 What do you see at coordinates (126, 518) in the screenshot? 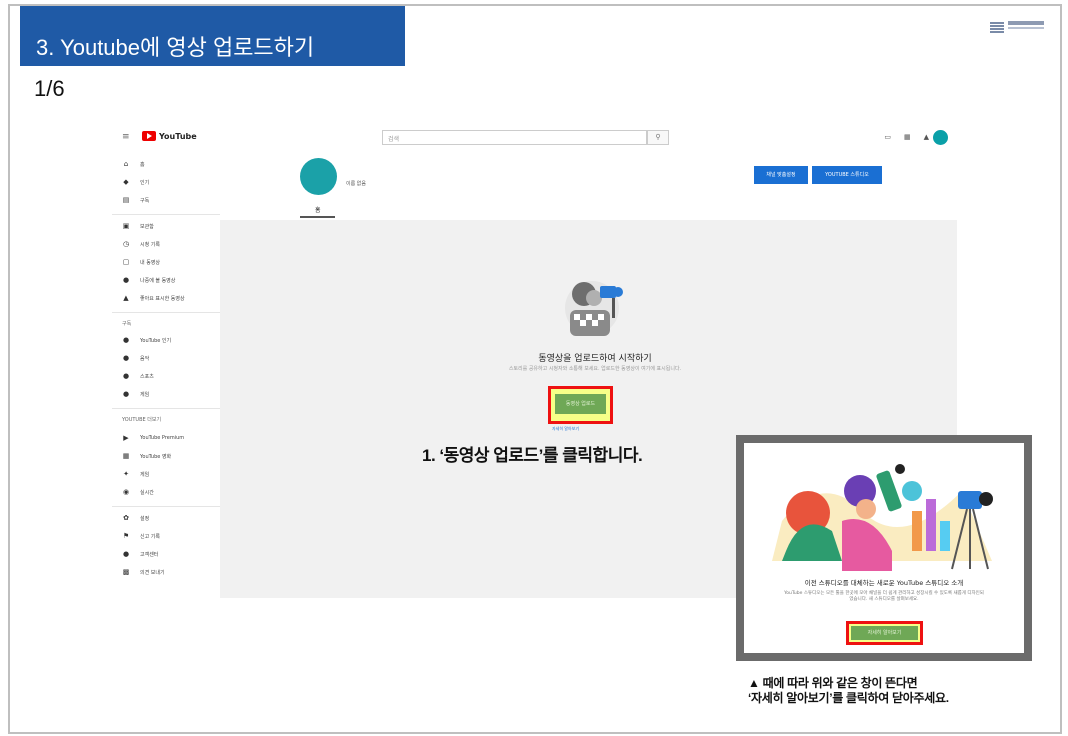
I see `settings-icon: ✿` at bounding box center [126, 518].